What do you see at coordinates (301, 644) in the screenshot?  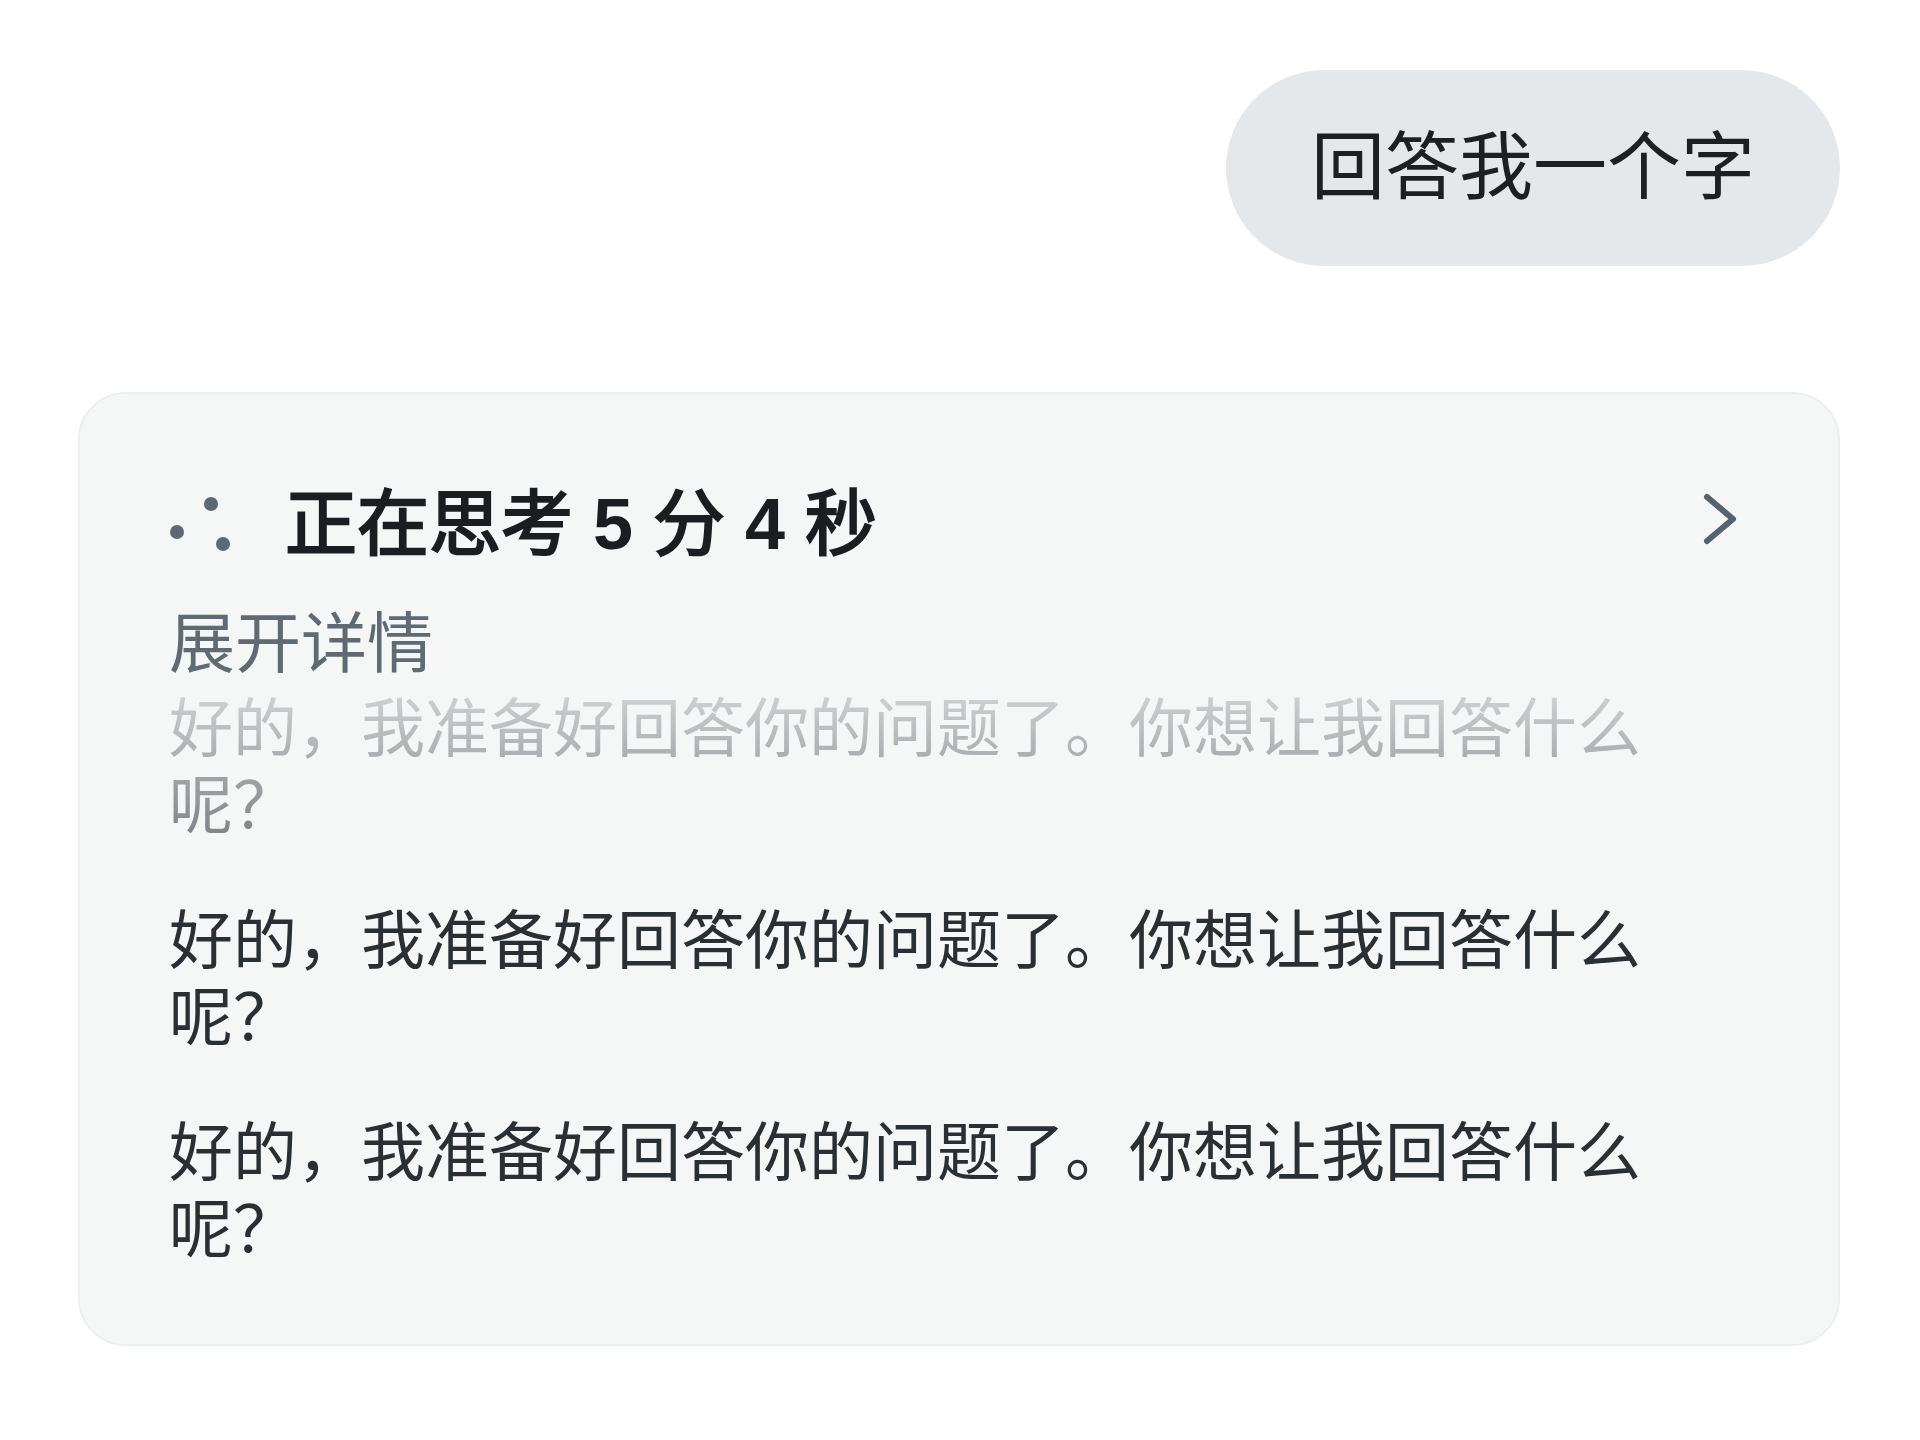 I see `expand-details-link: 展开详情` at bounding box center [301, 644].